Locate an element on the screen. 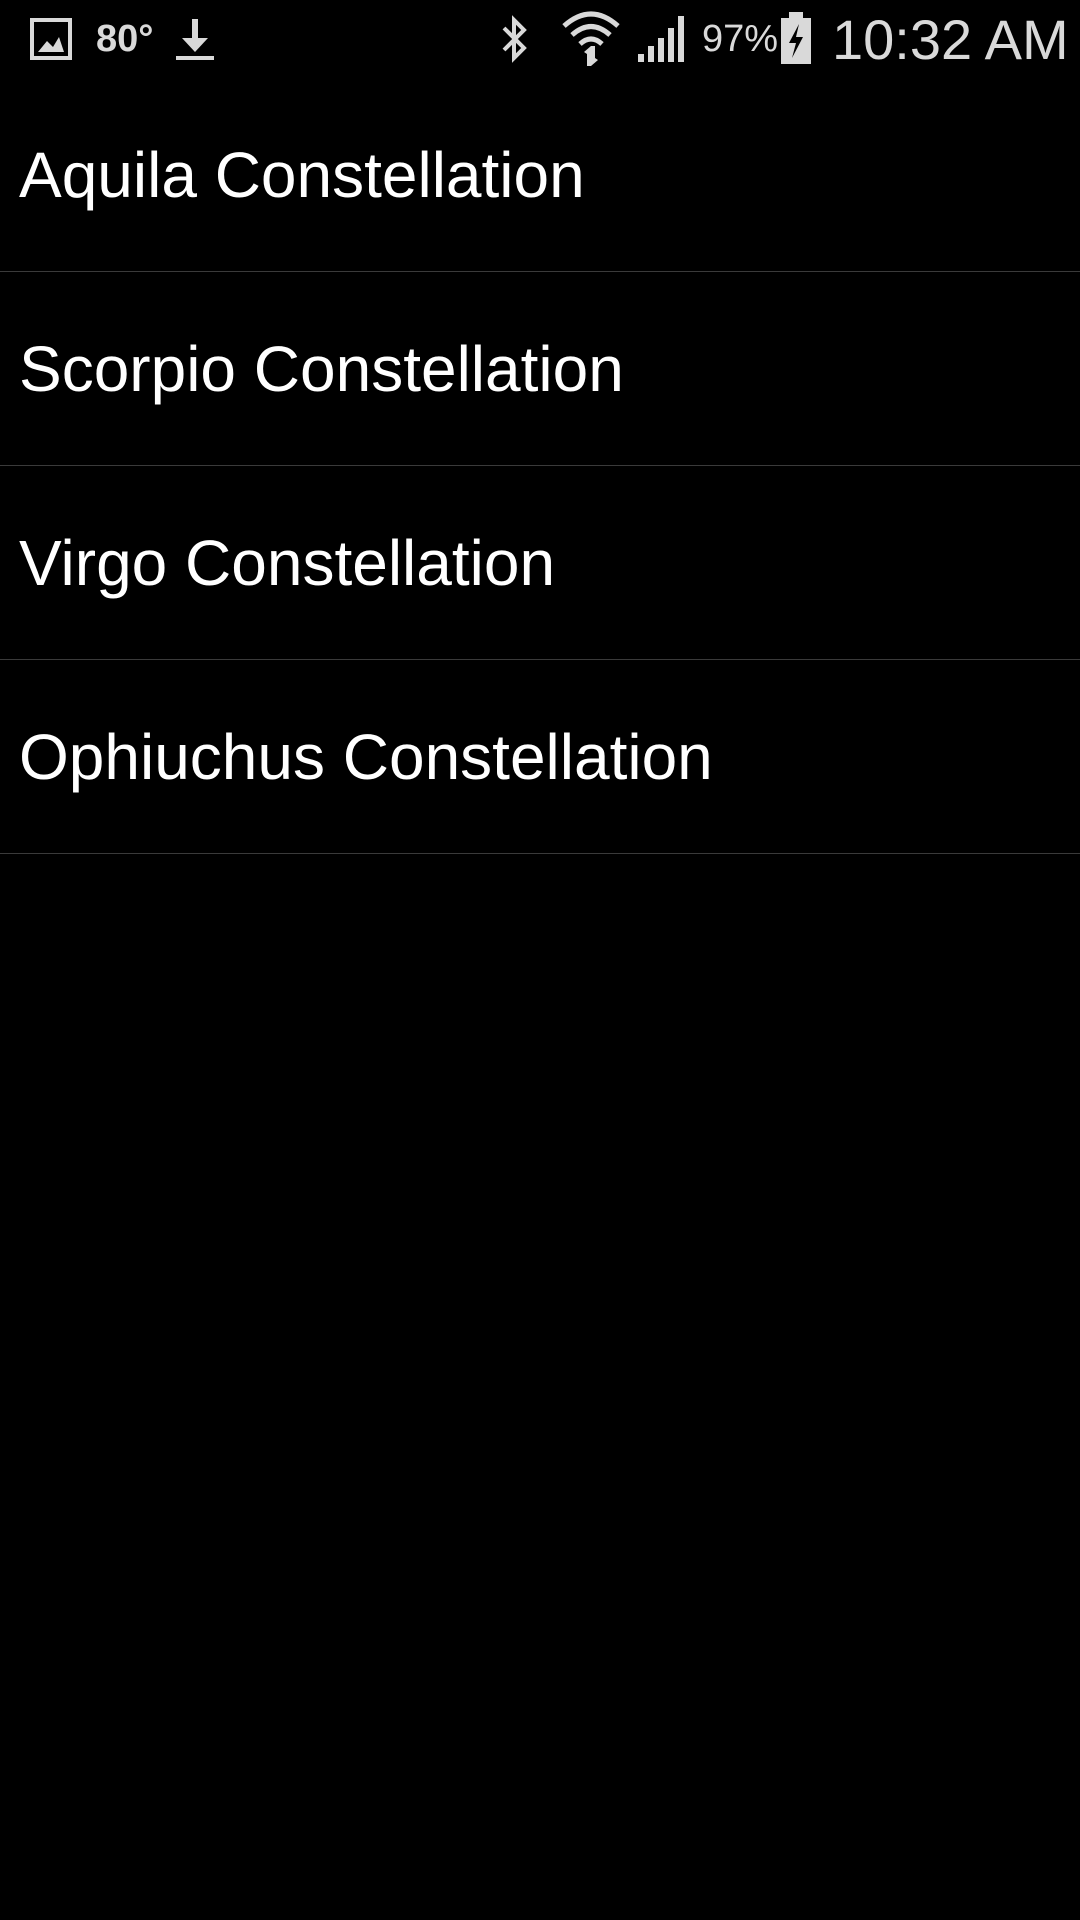 This screenshot has height=1920, width=1080. status-bar: 80° 97% 10:32 AM is located at coordinates (540, 39).